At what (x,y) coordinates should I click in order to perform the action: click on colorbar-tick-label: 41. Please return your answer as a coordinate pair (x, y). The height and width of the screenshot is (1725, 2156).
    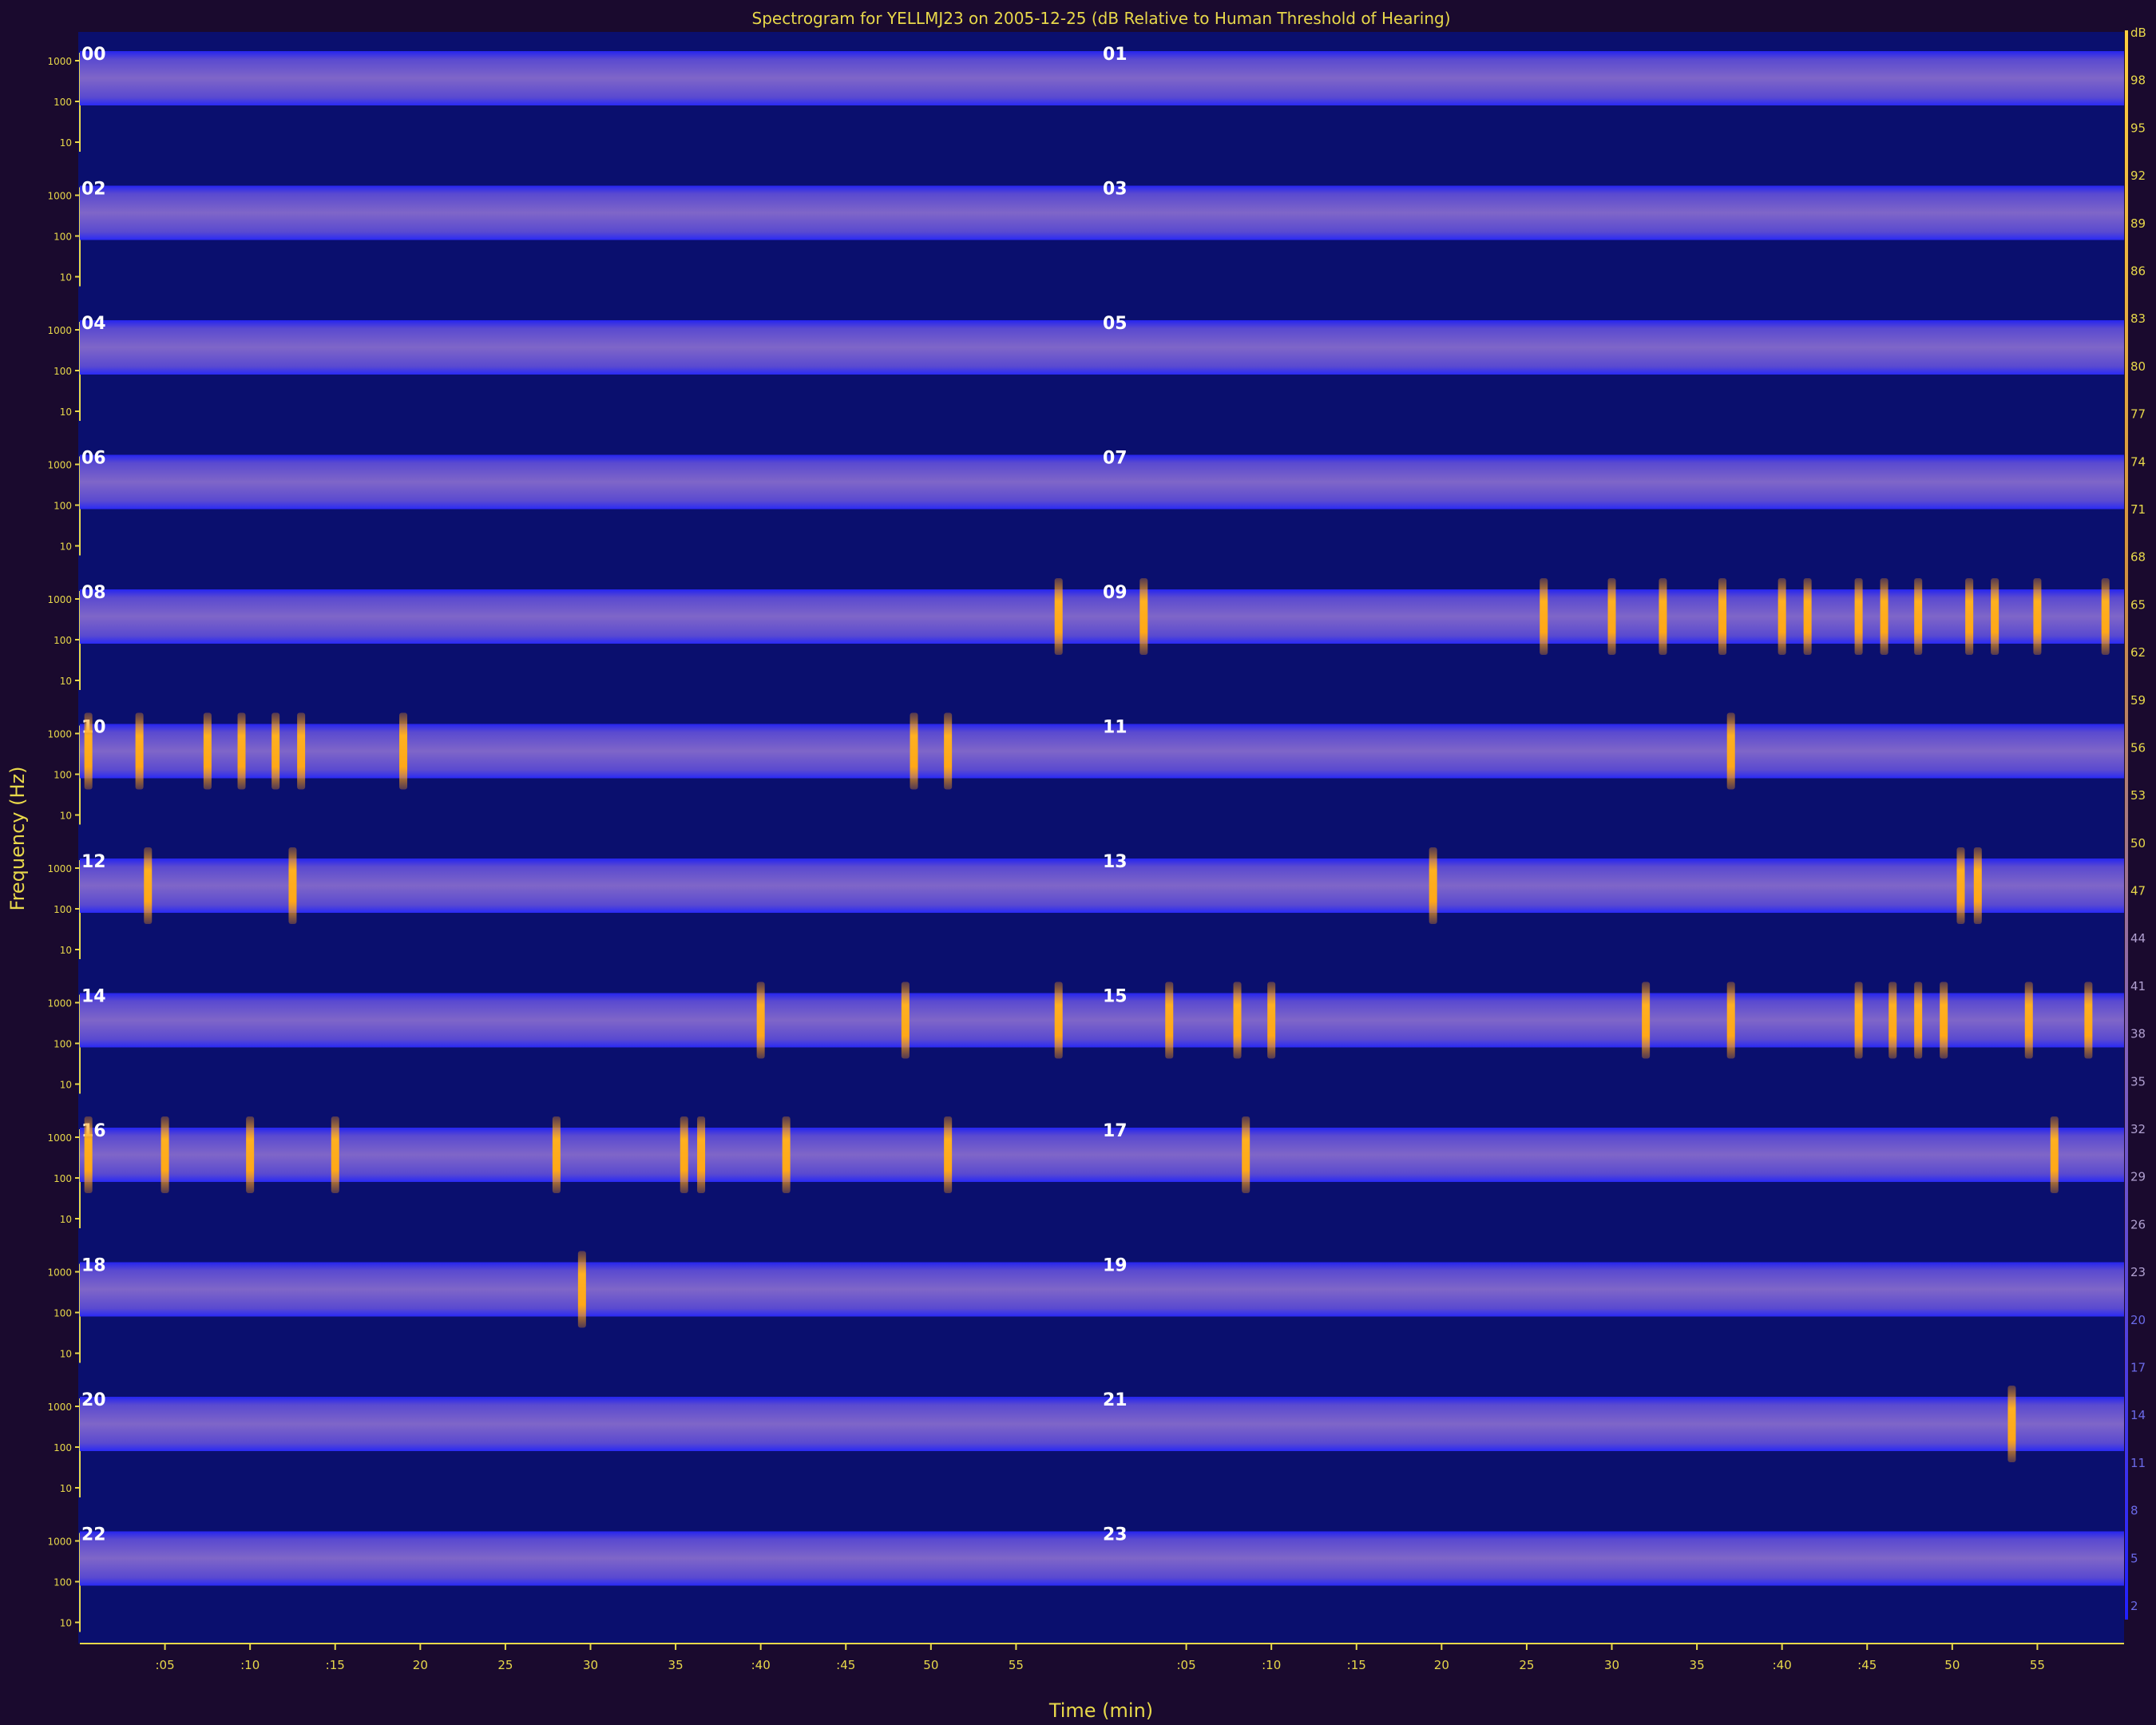
    Looking at the image, I should click on (2138, 986).